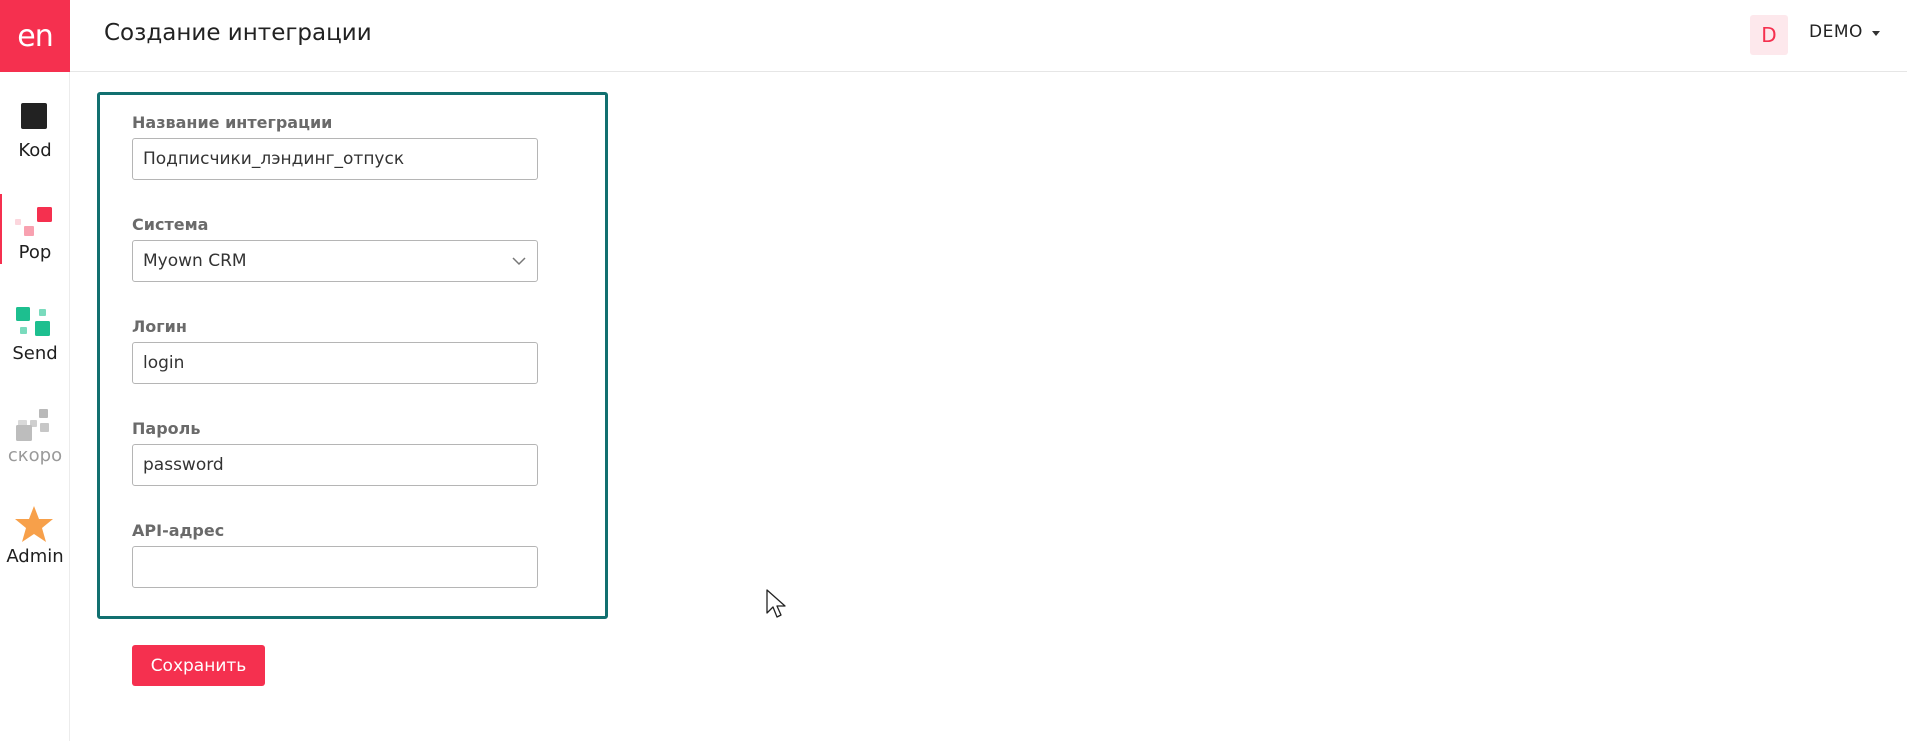 This screenshot has width=1907, height=741. I want to click on sidebar: en Kod Pop Send скоро Admin, so click(35, 370).